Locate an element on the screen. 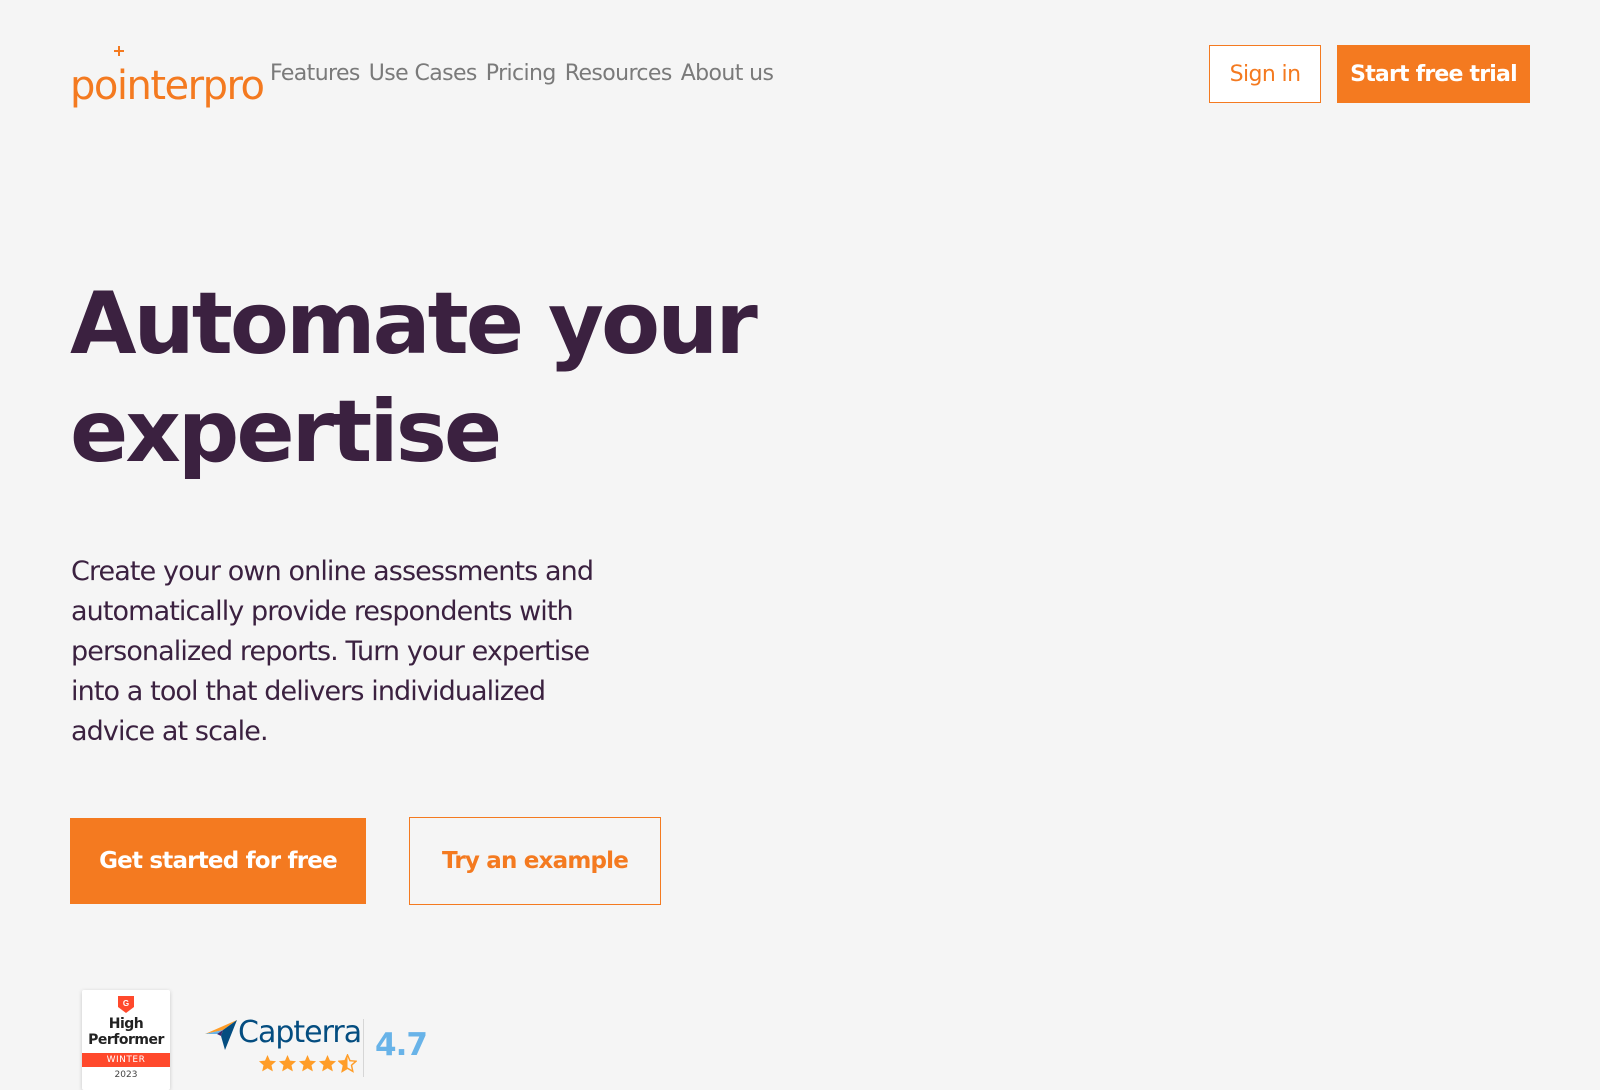 The image size is (1600, 1090). g2-badge-year: 2023 is located at coordinates (126, 1075).